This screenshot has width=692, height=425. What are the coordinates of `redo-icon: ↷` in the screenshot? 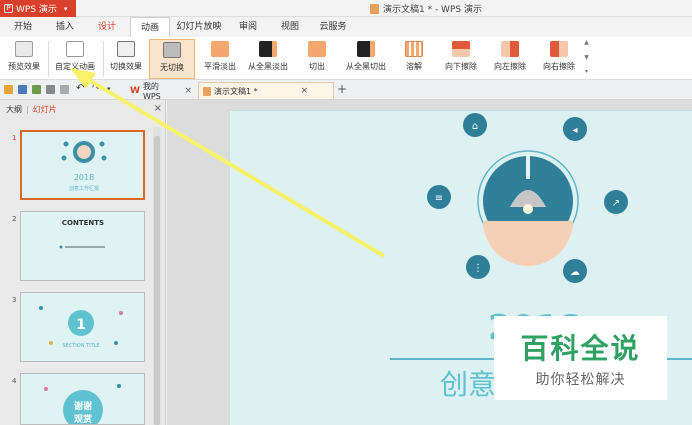 It's located at (96, 88).